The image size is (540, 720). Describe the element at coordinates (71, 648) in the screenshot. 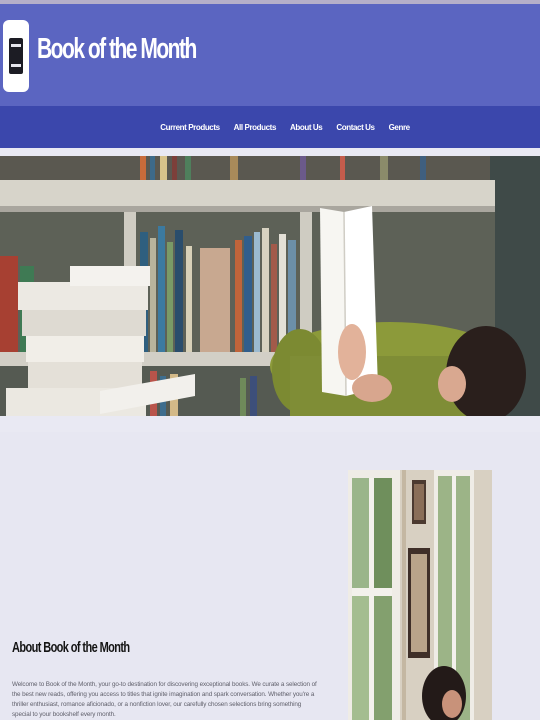

I see `about-heading: About Book of the Month` at that location.